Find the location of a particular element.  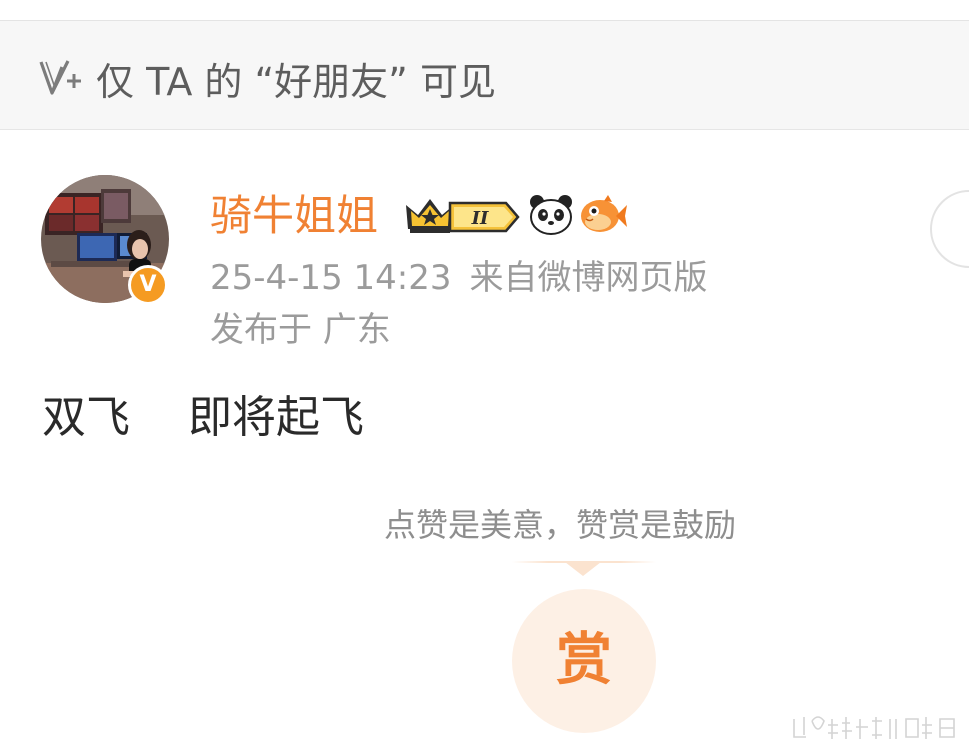

reward-caret is located at coordinates (583, 569).